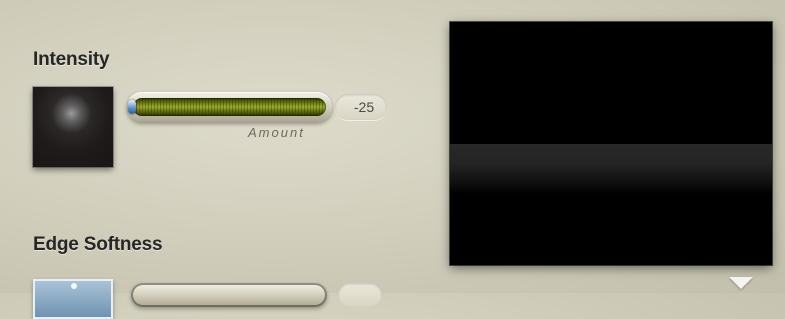 The width and height of the screenshot is (785, 319). I want to click on amount-label: Amount, so click(276, 132).